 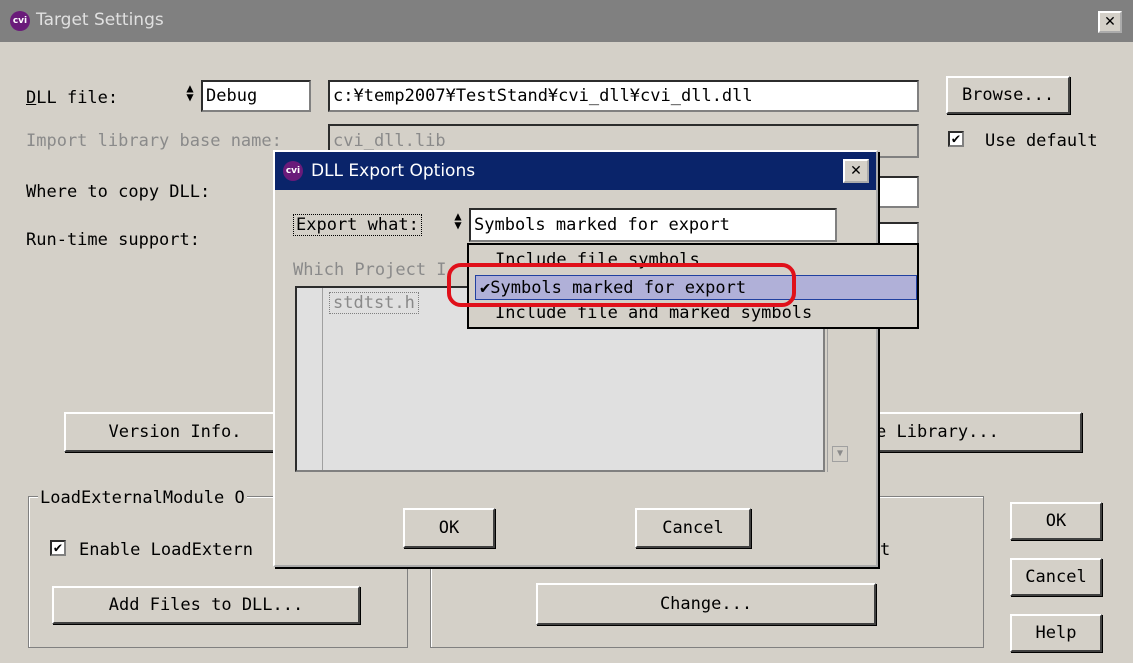 I want to click on dialog-title: DLL Export Options, so click(x=393, y=171).